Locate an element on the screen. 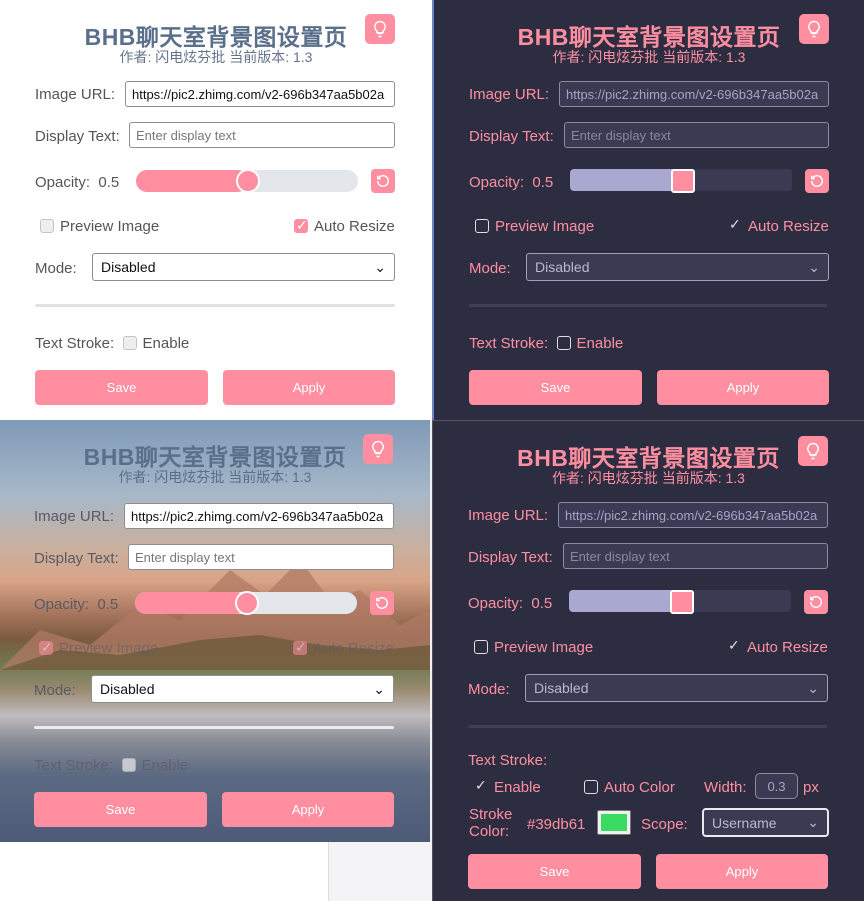  preview-image-option: ✓ Preview Image is located at coordinates (99, 648).